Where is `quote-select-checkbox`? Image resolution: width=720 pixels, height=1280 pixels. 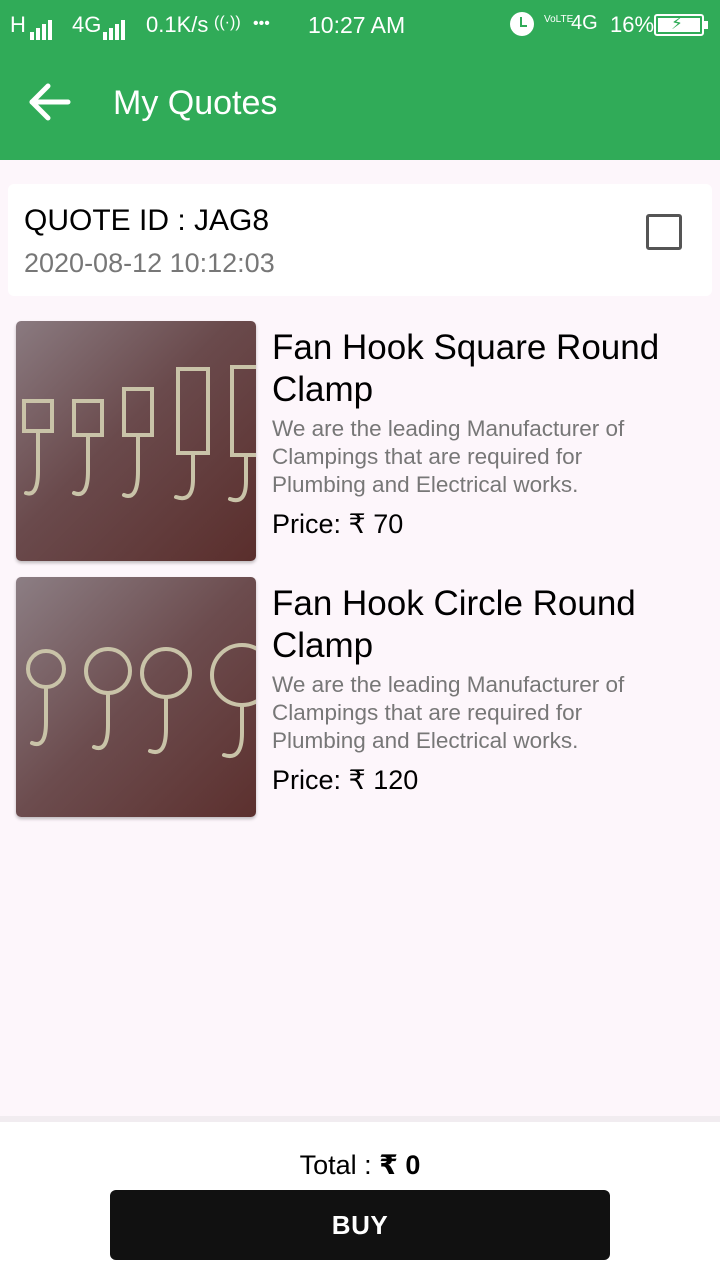 quote-select-checkbox is located at coordinates (664, 232).